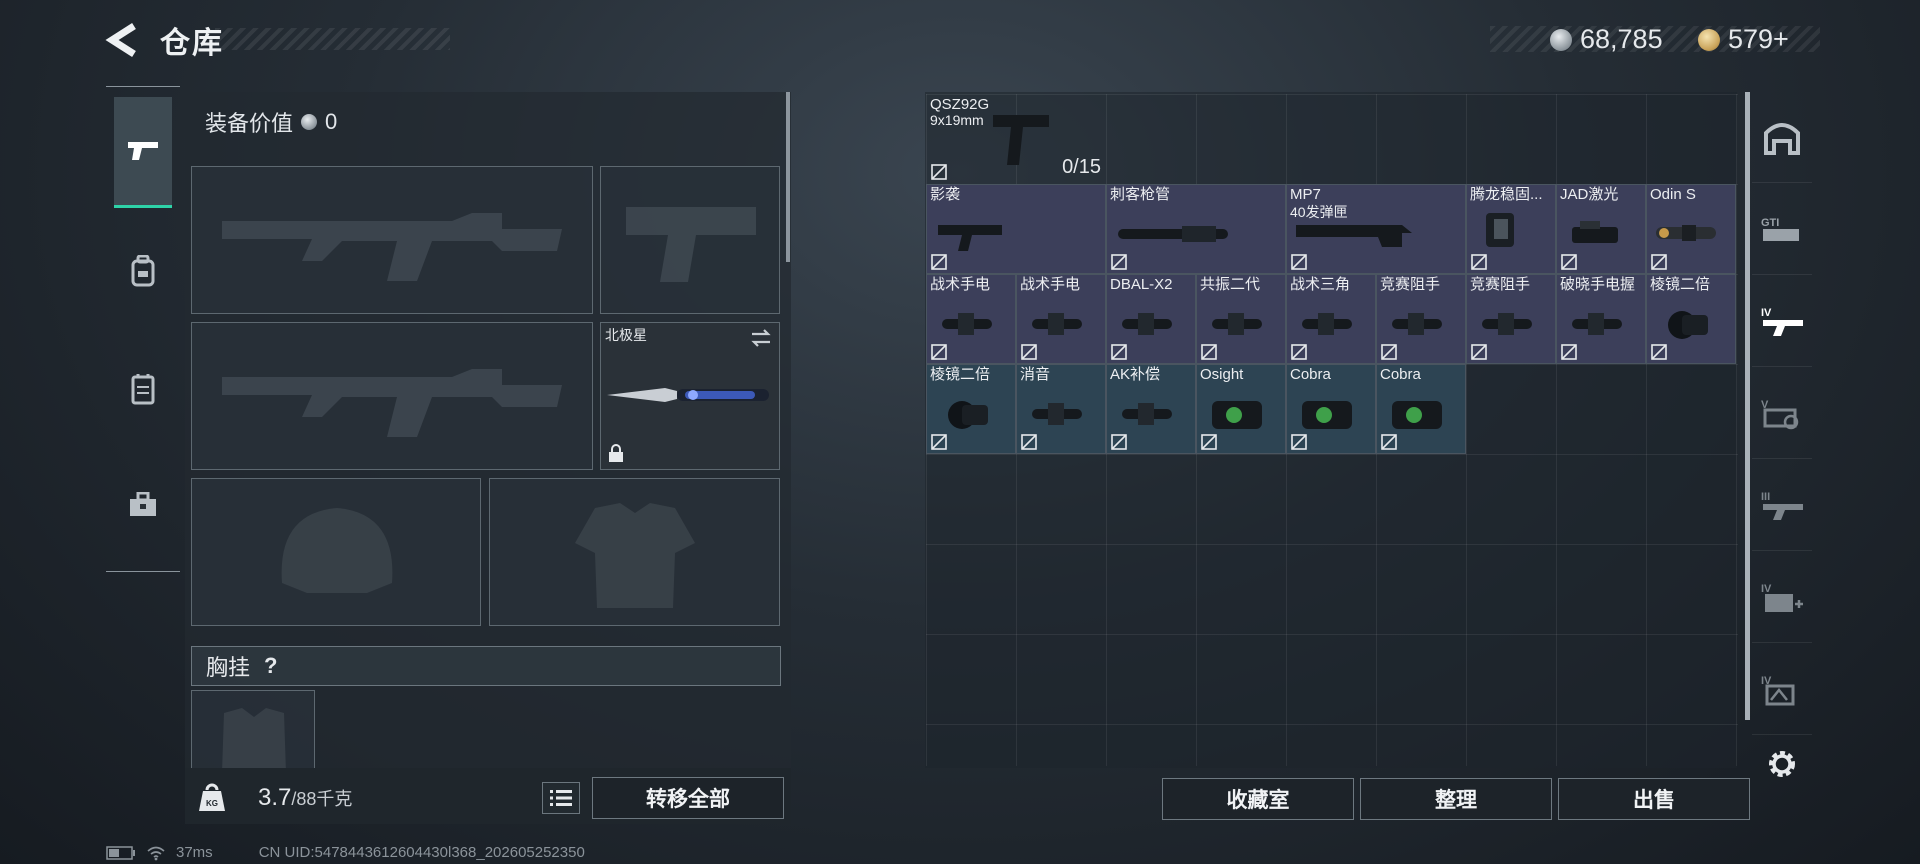 The width and height of the screenshot is (1920, 864). Describe the element at coordinates (309, 122) in the screenshot. I see `silver-coin-icon` at that location.